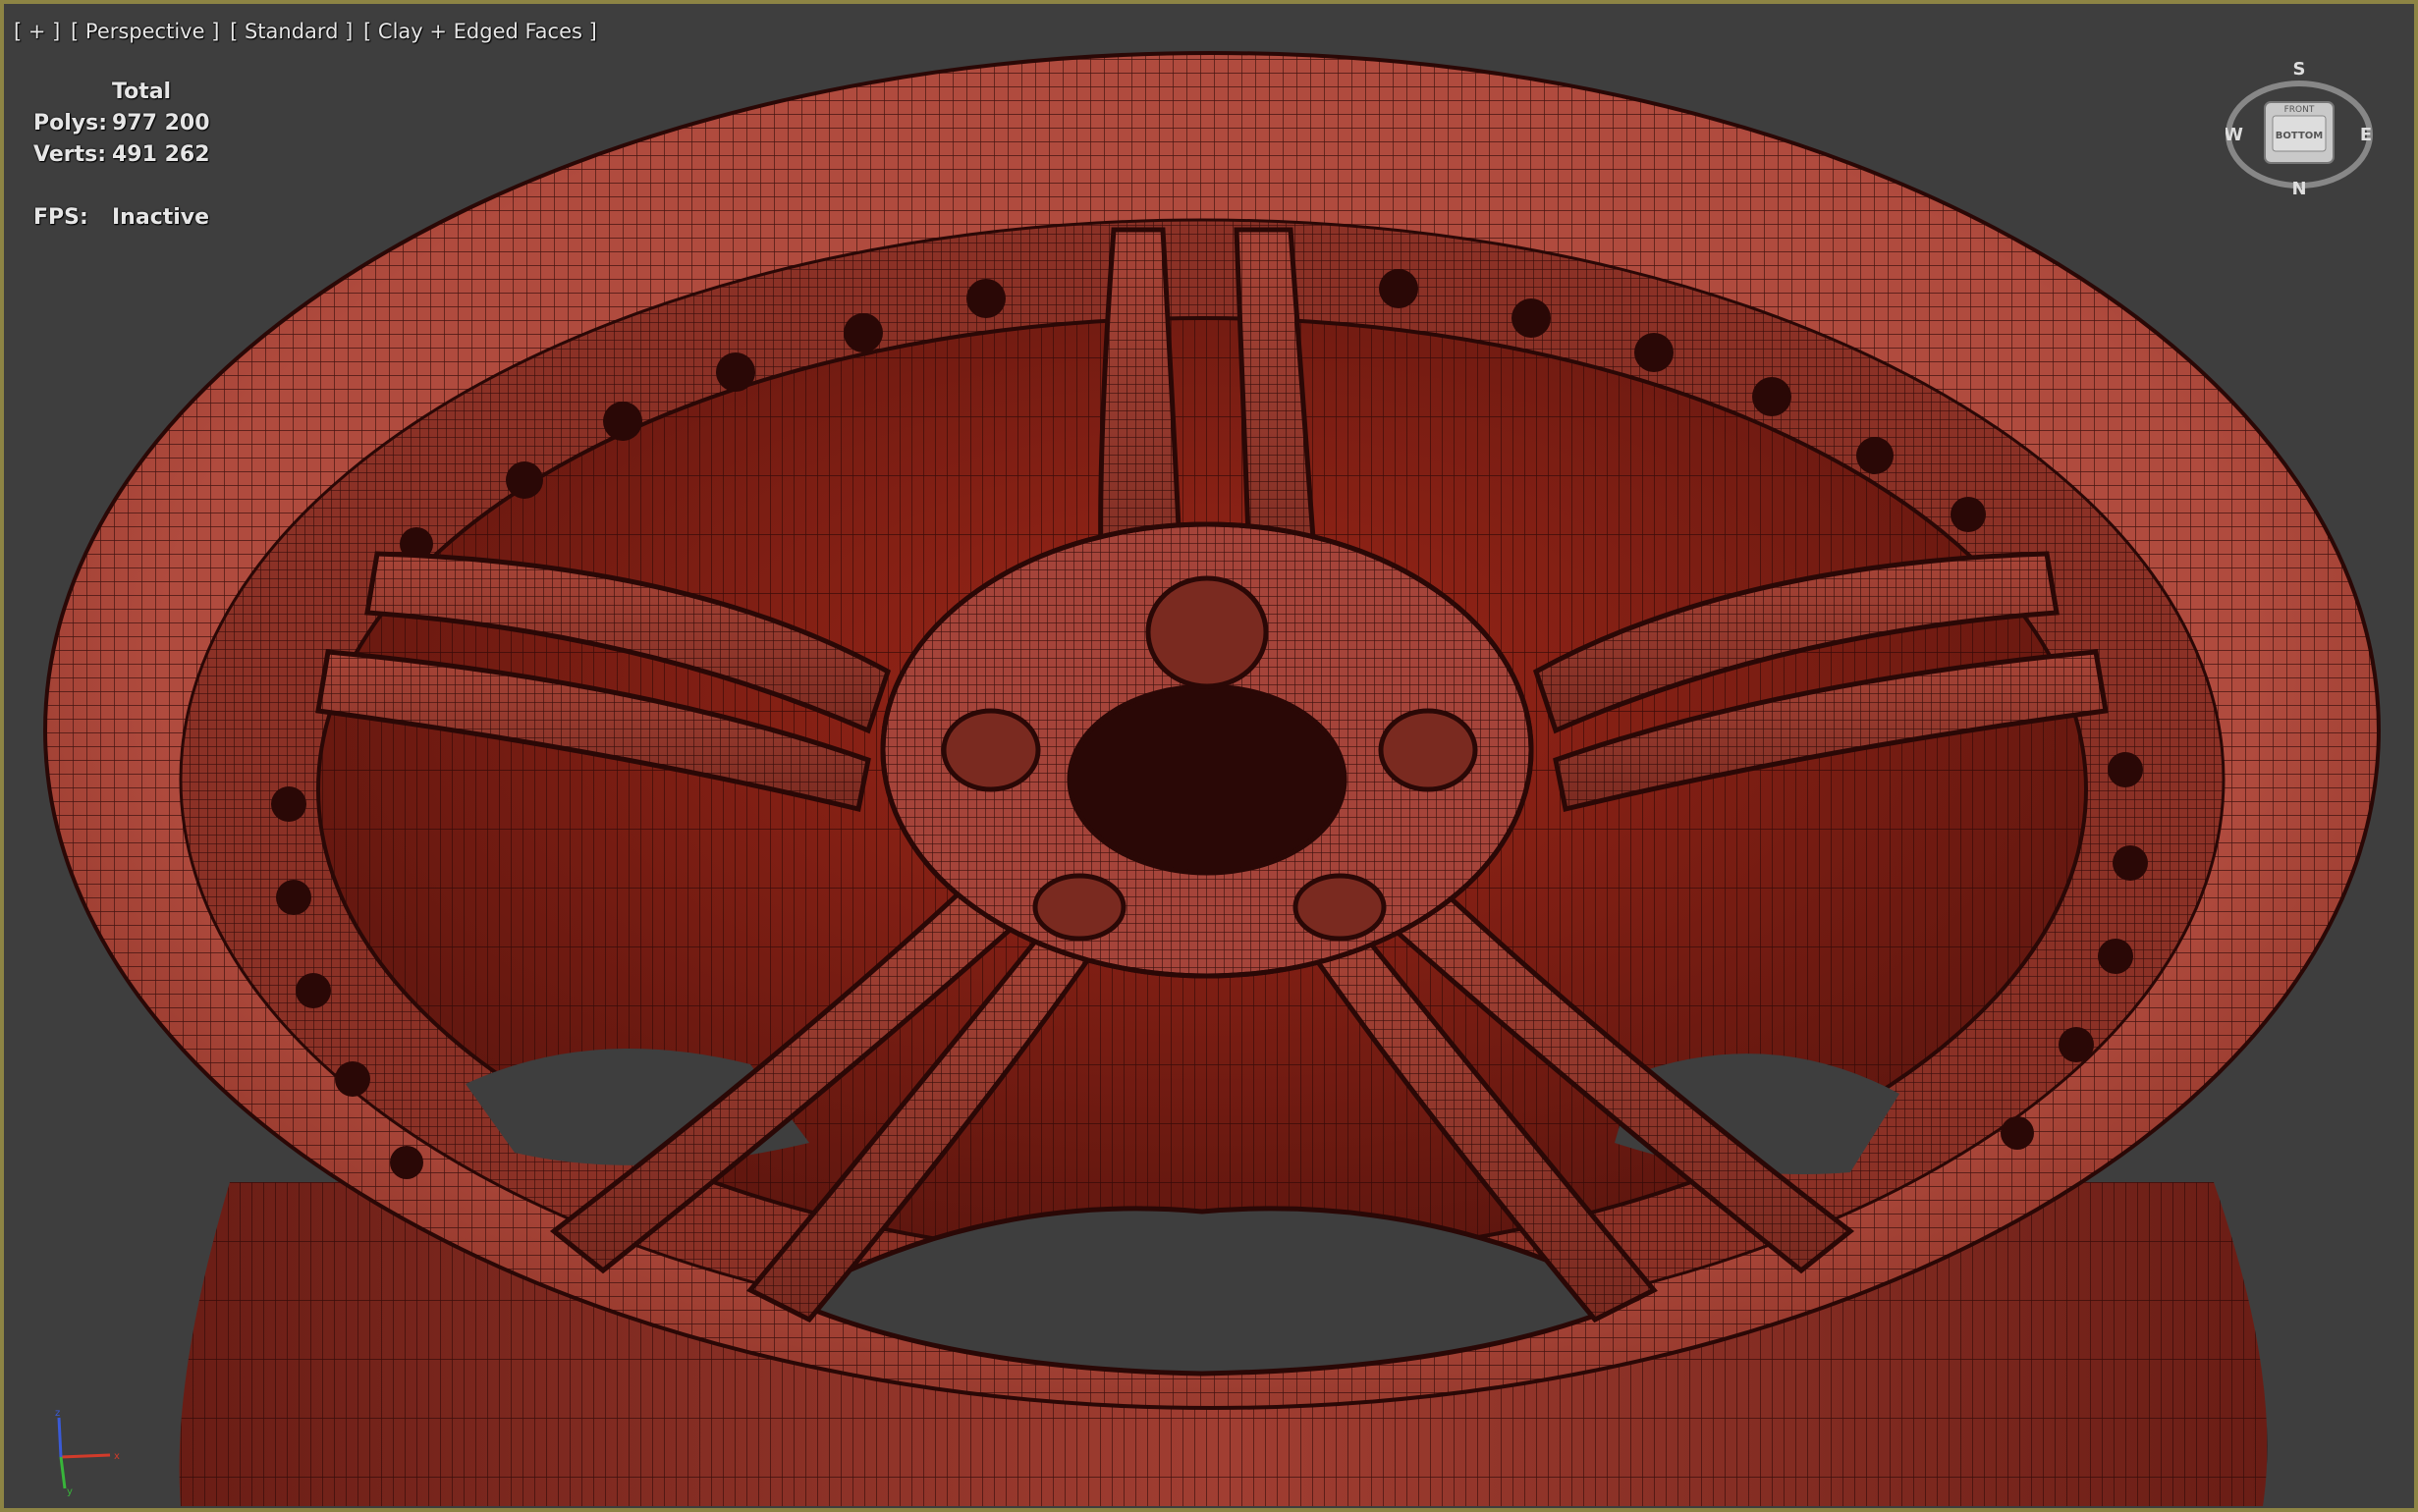 The width and height of the screenshot is (2418, 1512). What do you see at coordinates (480, 32) in the screenshot?
I see `shading-label: [ Clay + Edged Faces ]` at bounding box center [480, 32].